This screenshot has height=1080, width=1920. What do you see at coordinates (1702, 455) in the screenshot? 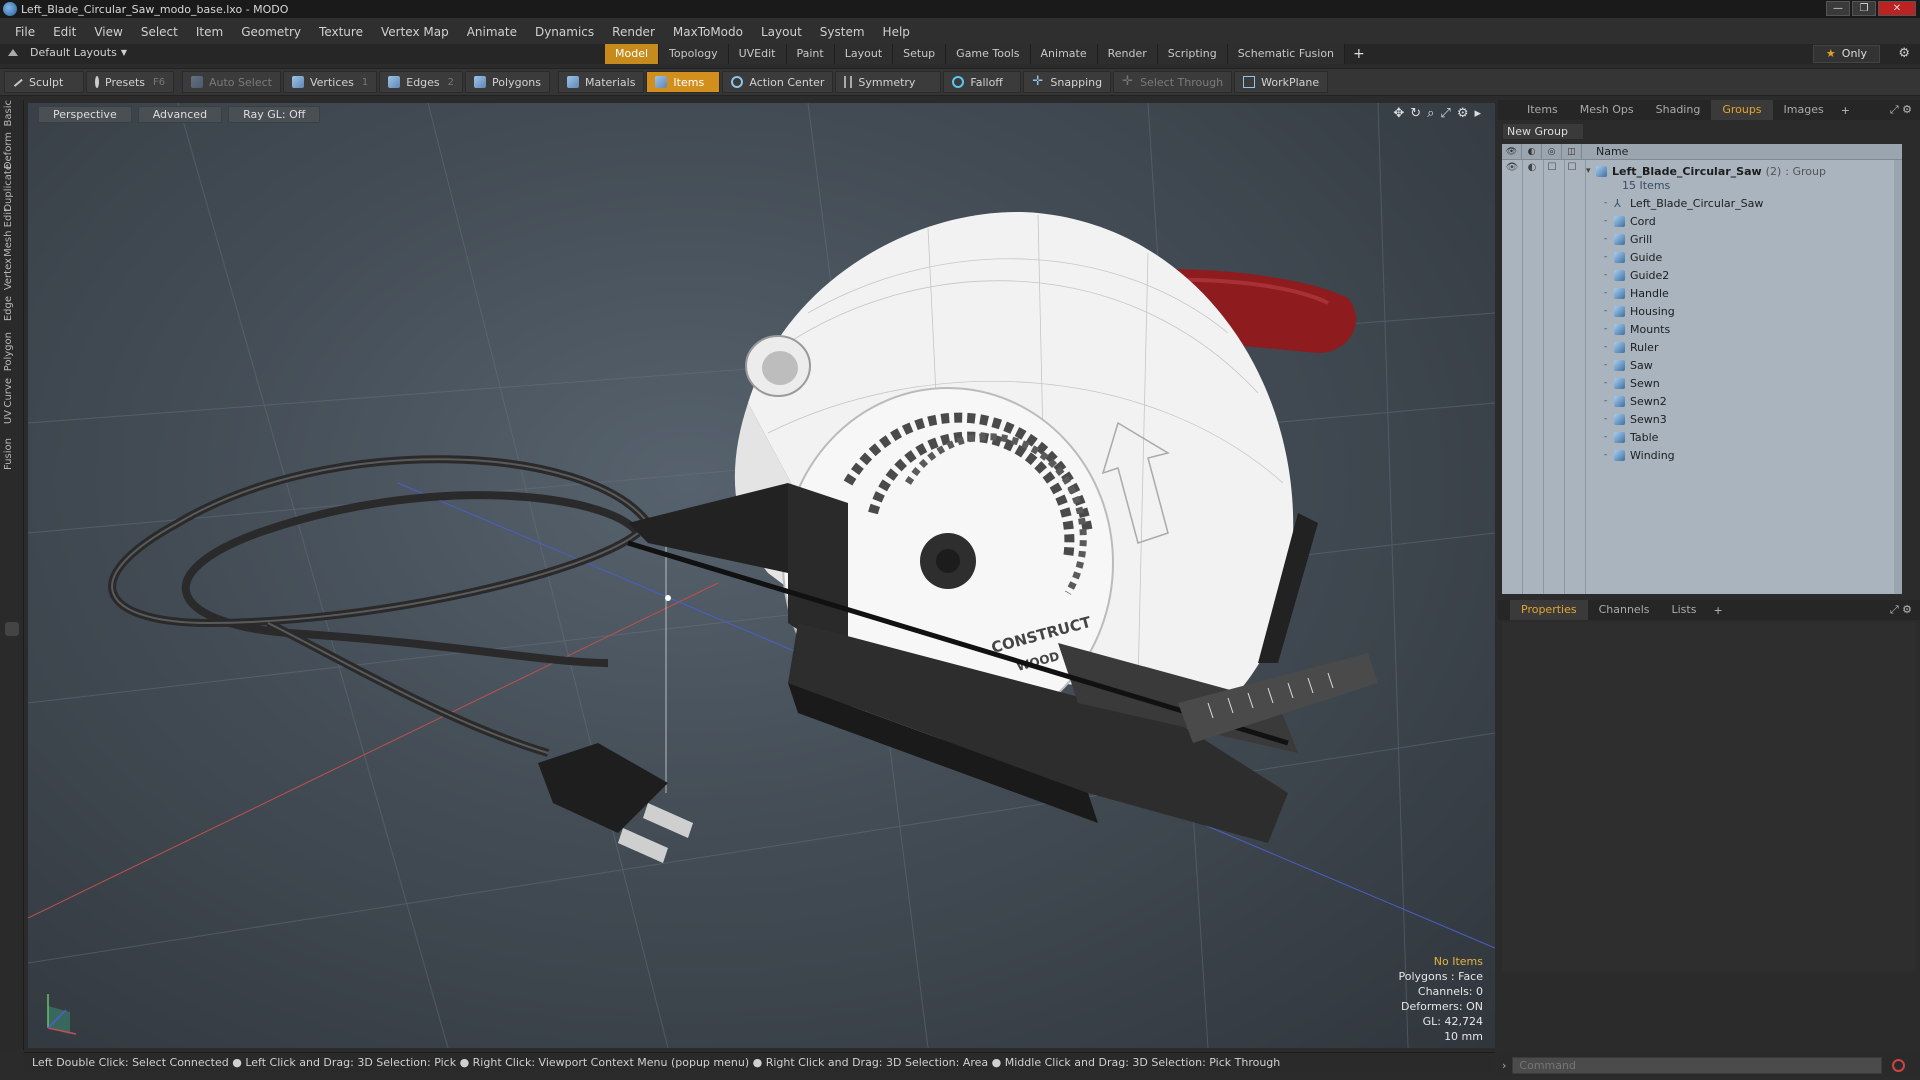
I see `list-item: - Winding` at bounding box center [1702, 455].